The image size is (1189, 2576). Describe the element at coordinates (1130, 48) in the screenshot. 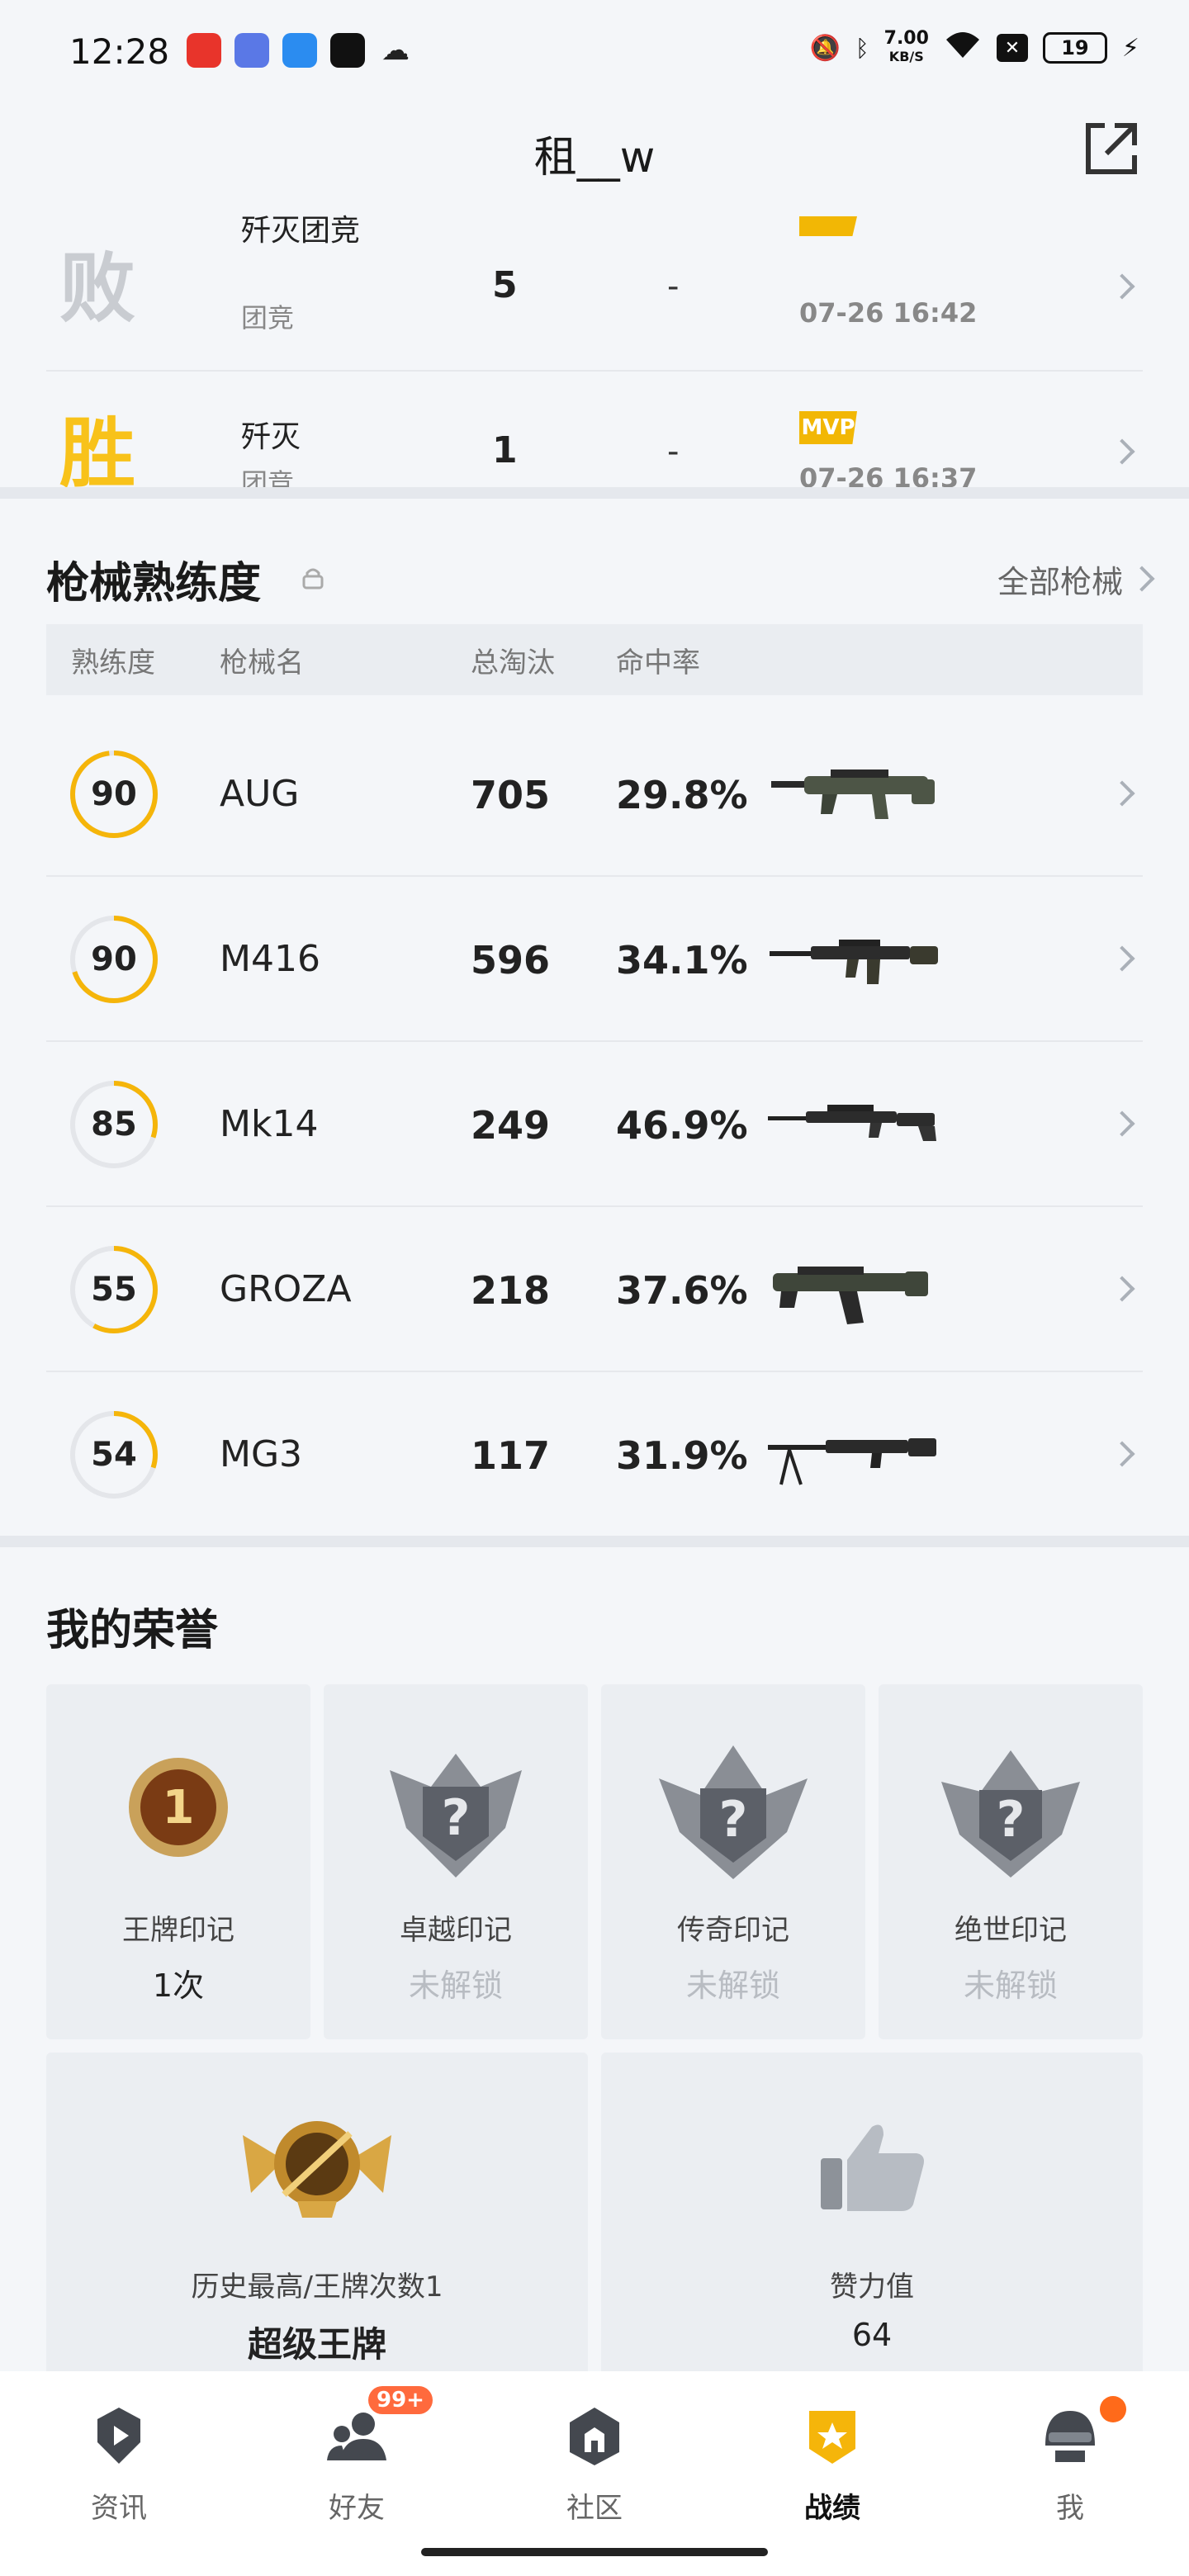

I see `charging-icon: ⚡` at that location.